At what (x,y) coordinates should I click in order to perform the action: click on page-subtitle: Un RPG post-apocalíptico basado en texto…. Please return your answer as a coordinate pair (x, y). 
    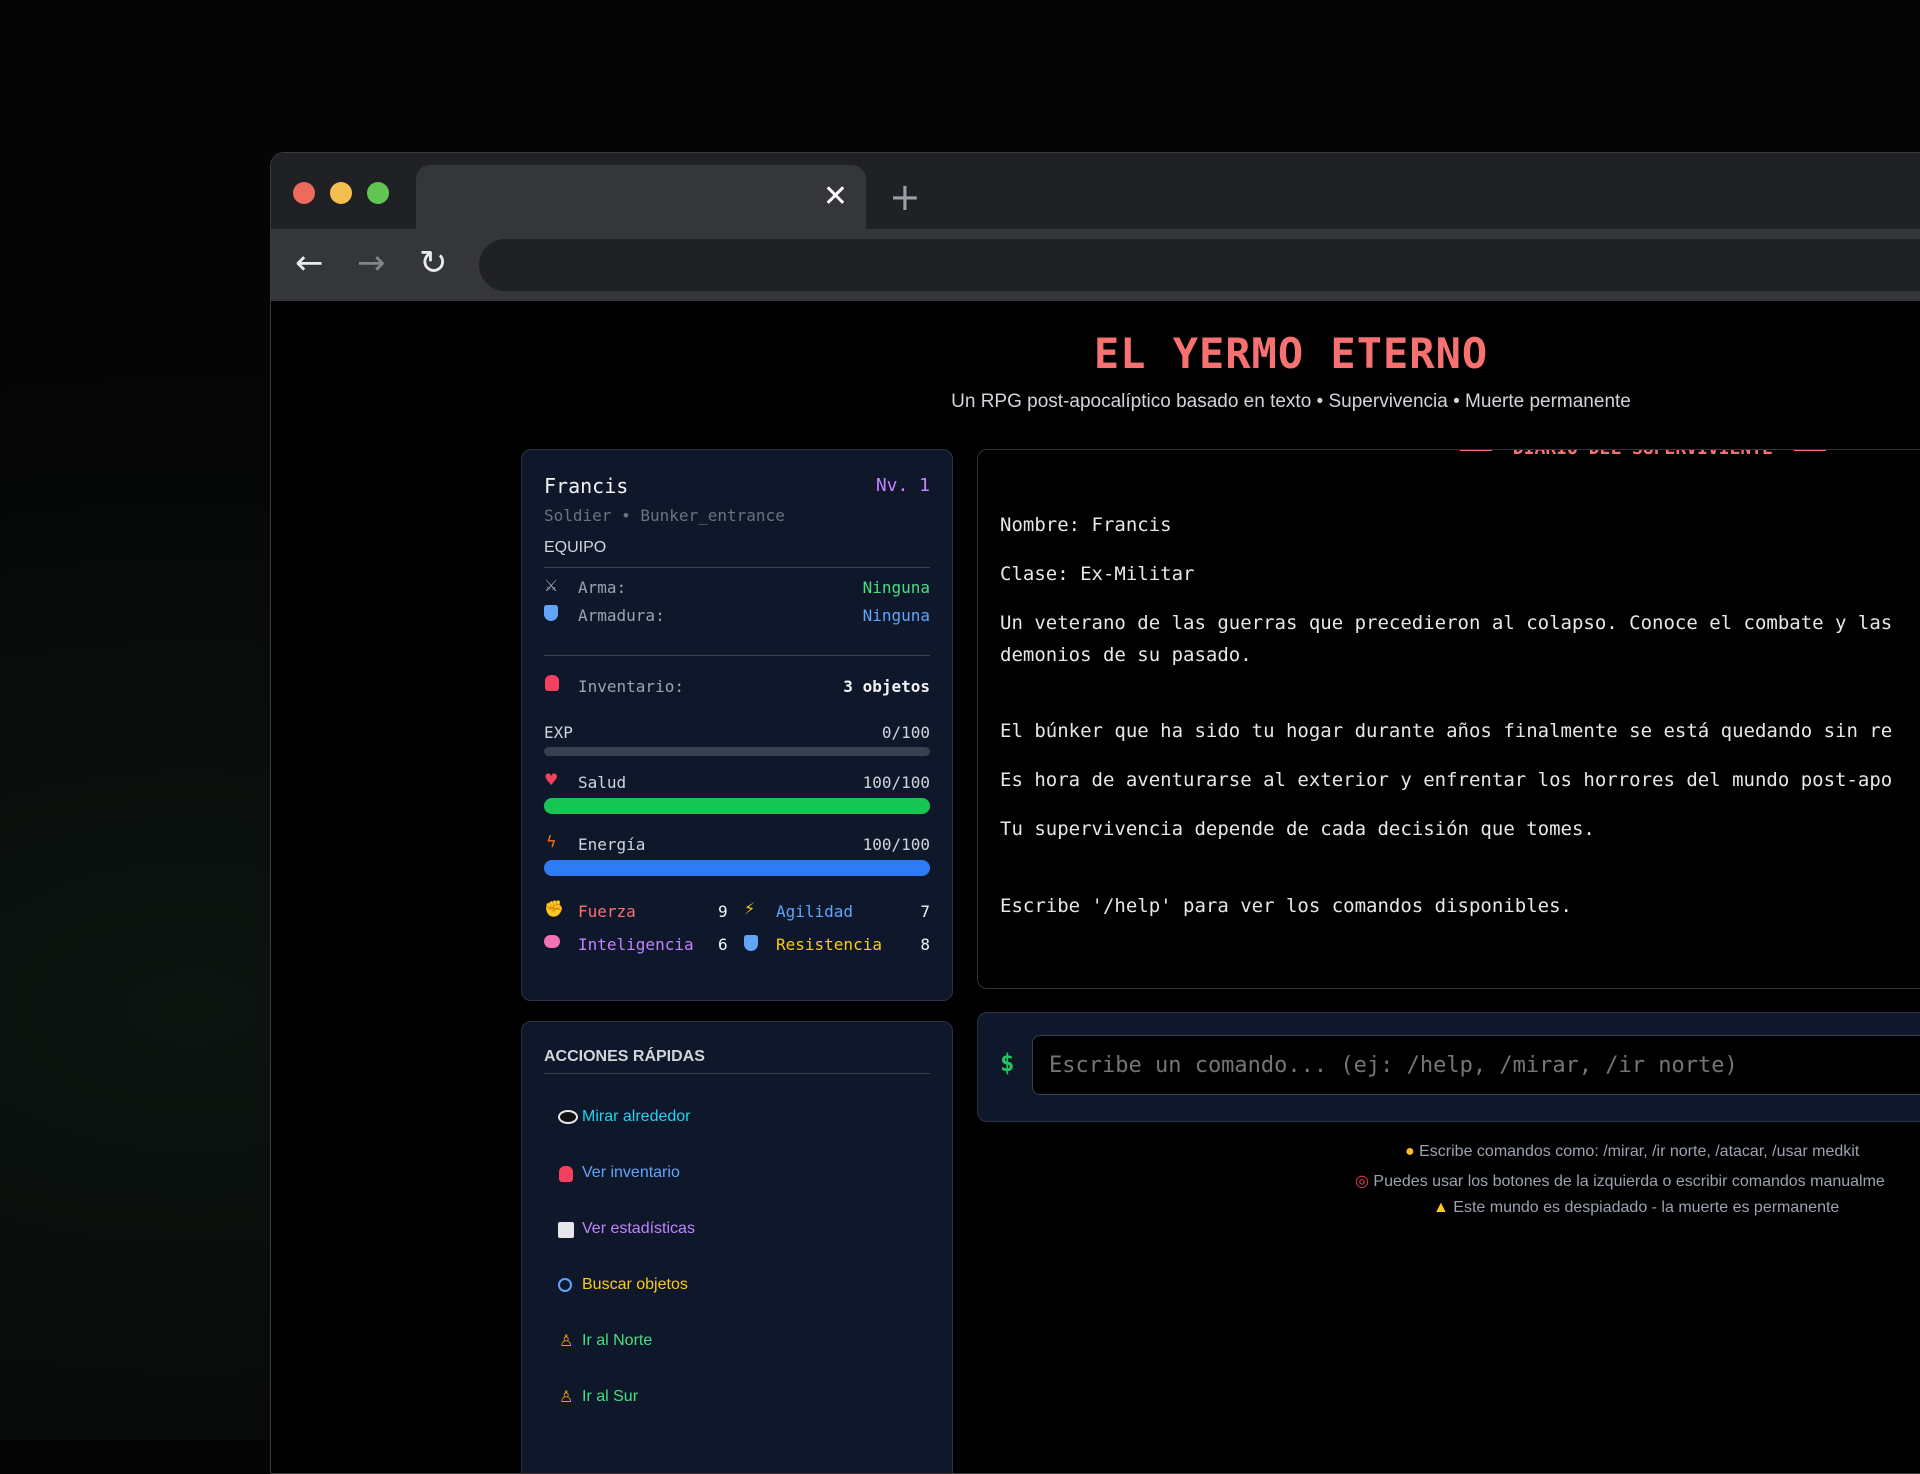
    Looking at the image, I should click on (1291, 401).